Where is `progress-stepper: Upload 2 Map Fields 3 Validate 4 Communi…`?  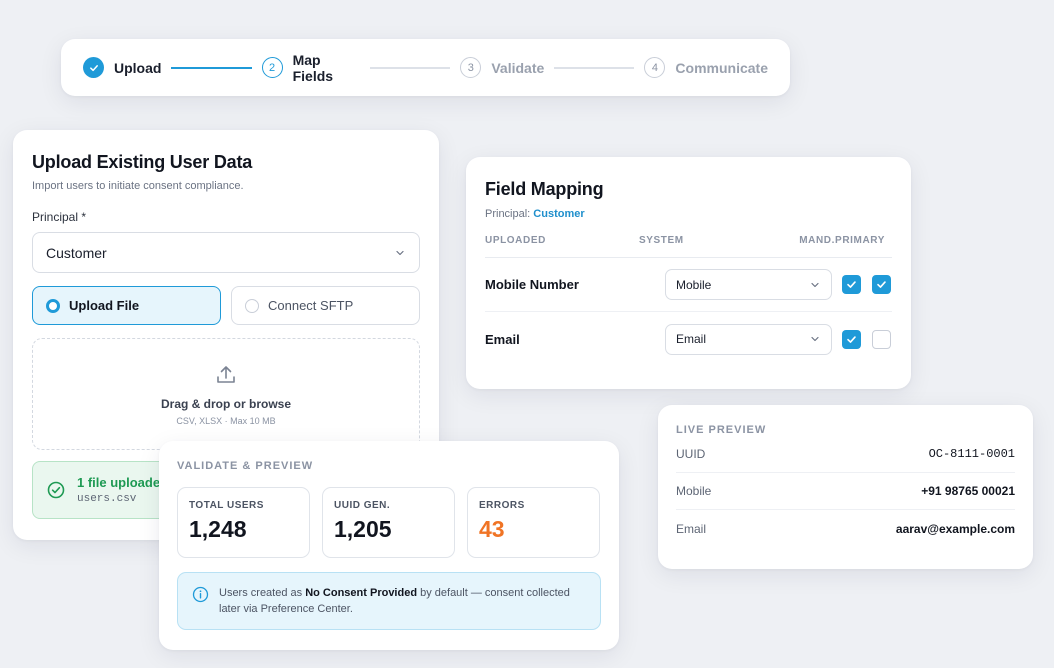
progress-stepper: Upload 2 Map Fields 3 Validate 4 Communi… is located at coordinates (425, 67).